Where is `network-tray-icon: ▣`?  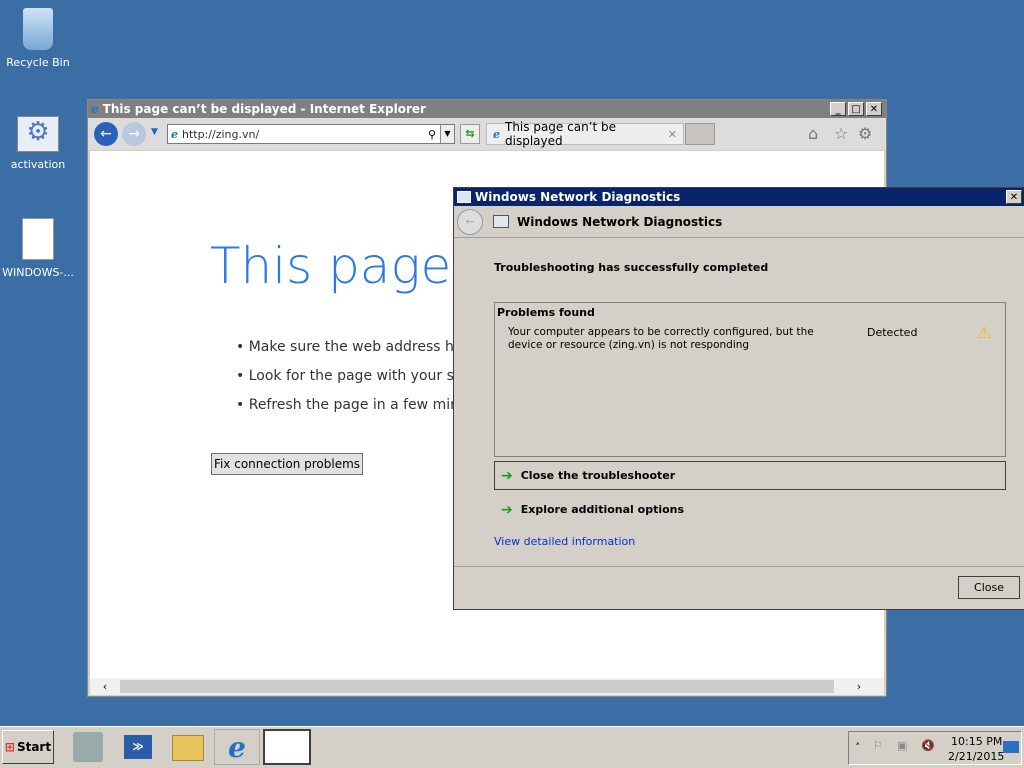
network-tray-icon: ▣ is located at coordinates (902, 745).